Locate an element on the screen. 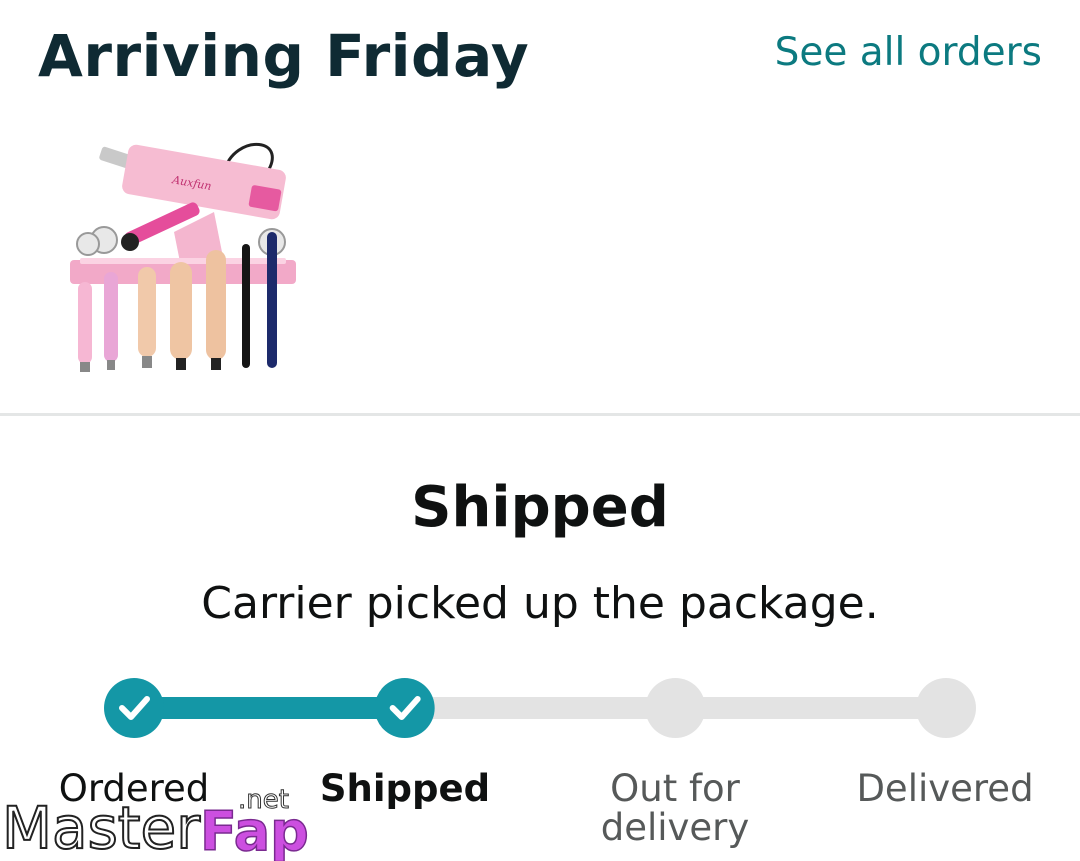 The width and height of the screenshot is (1080, 861). shipment-status-subtitle: Carrier picked up the package. is located at coordinates (540, 603).